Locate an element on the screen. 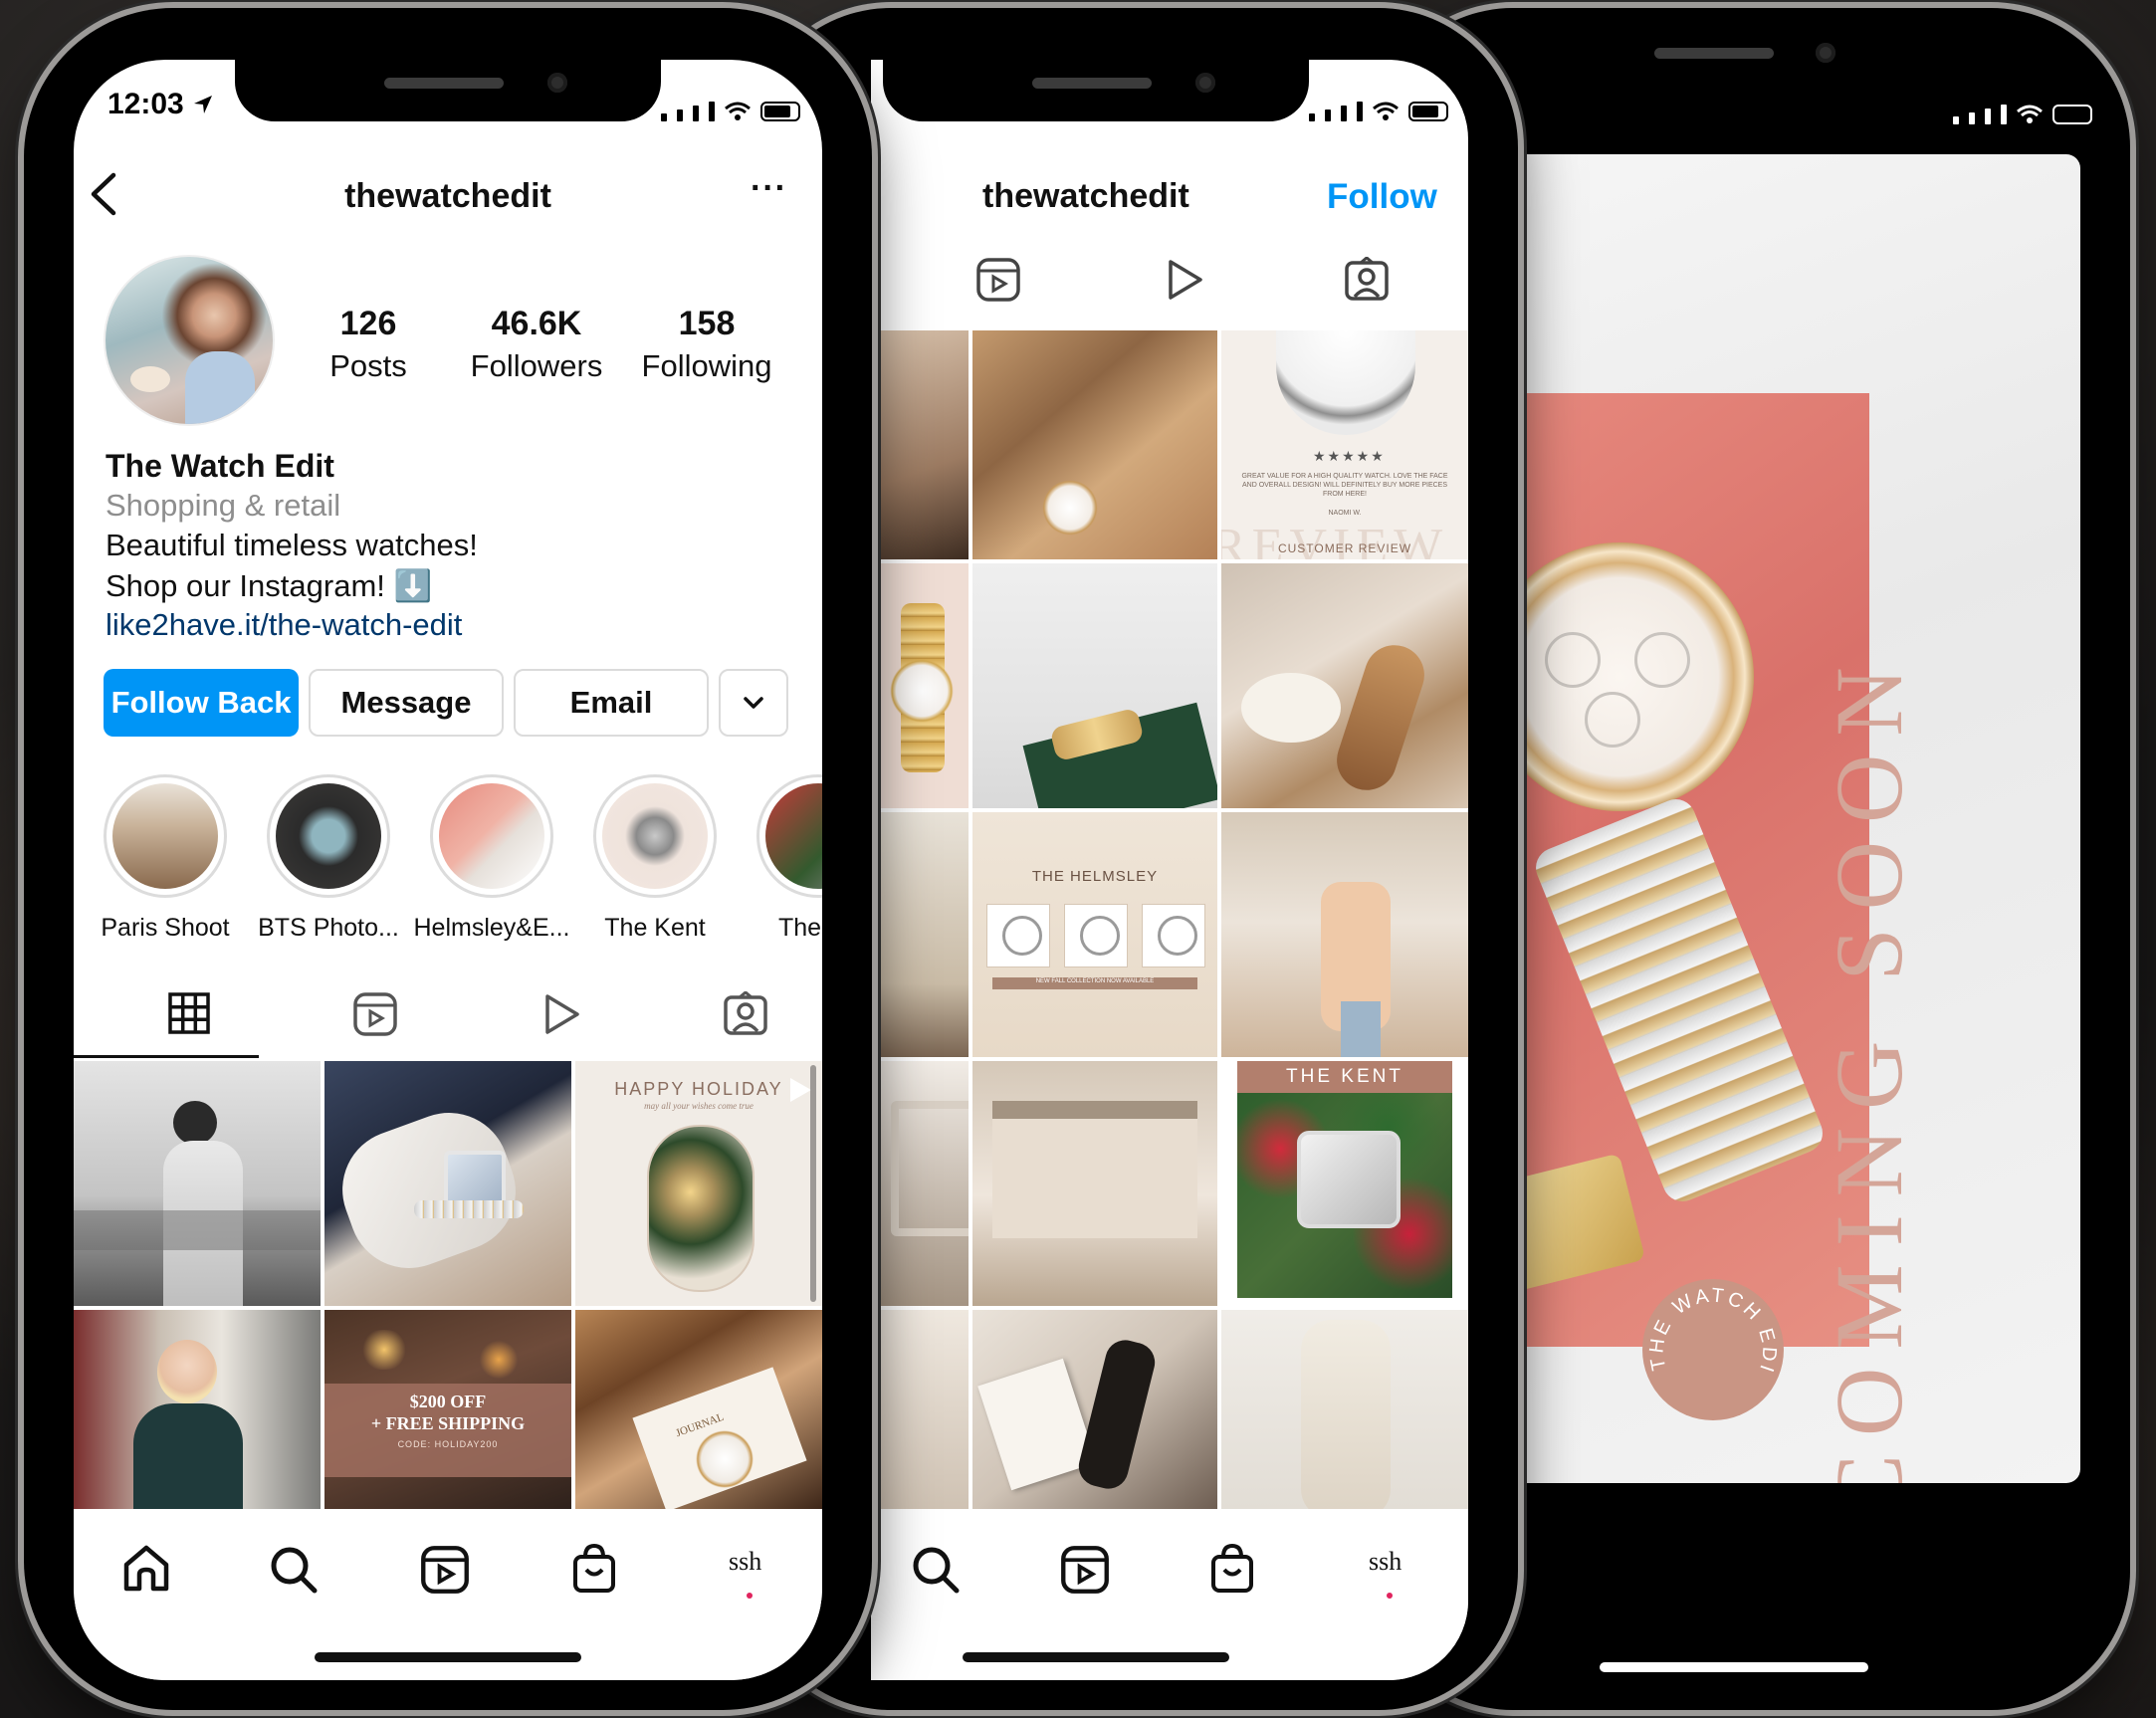 The height and width of the screenshot is (1718, 2156). more-actions-button is located at coordinates (753, 703).